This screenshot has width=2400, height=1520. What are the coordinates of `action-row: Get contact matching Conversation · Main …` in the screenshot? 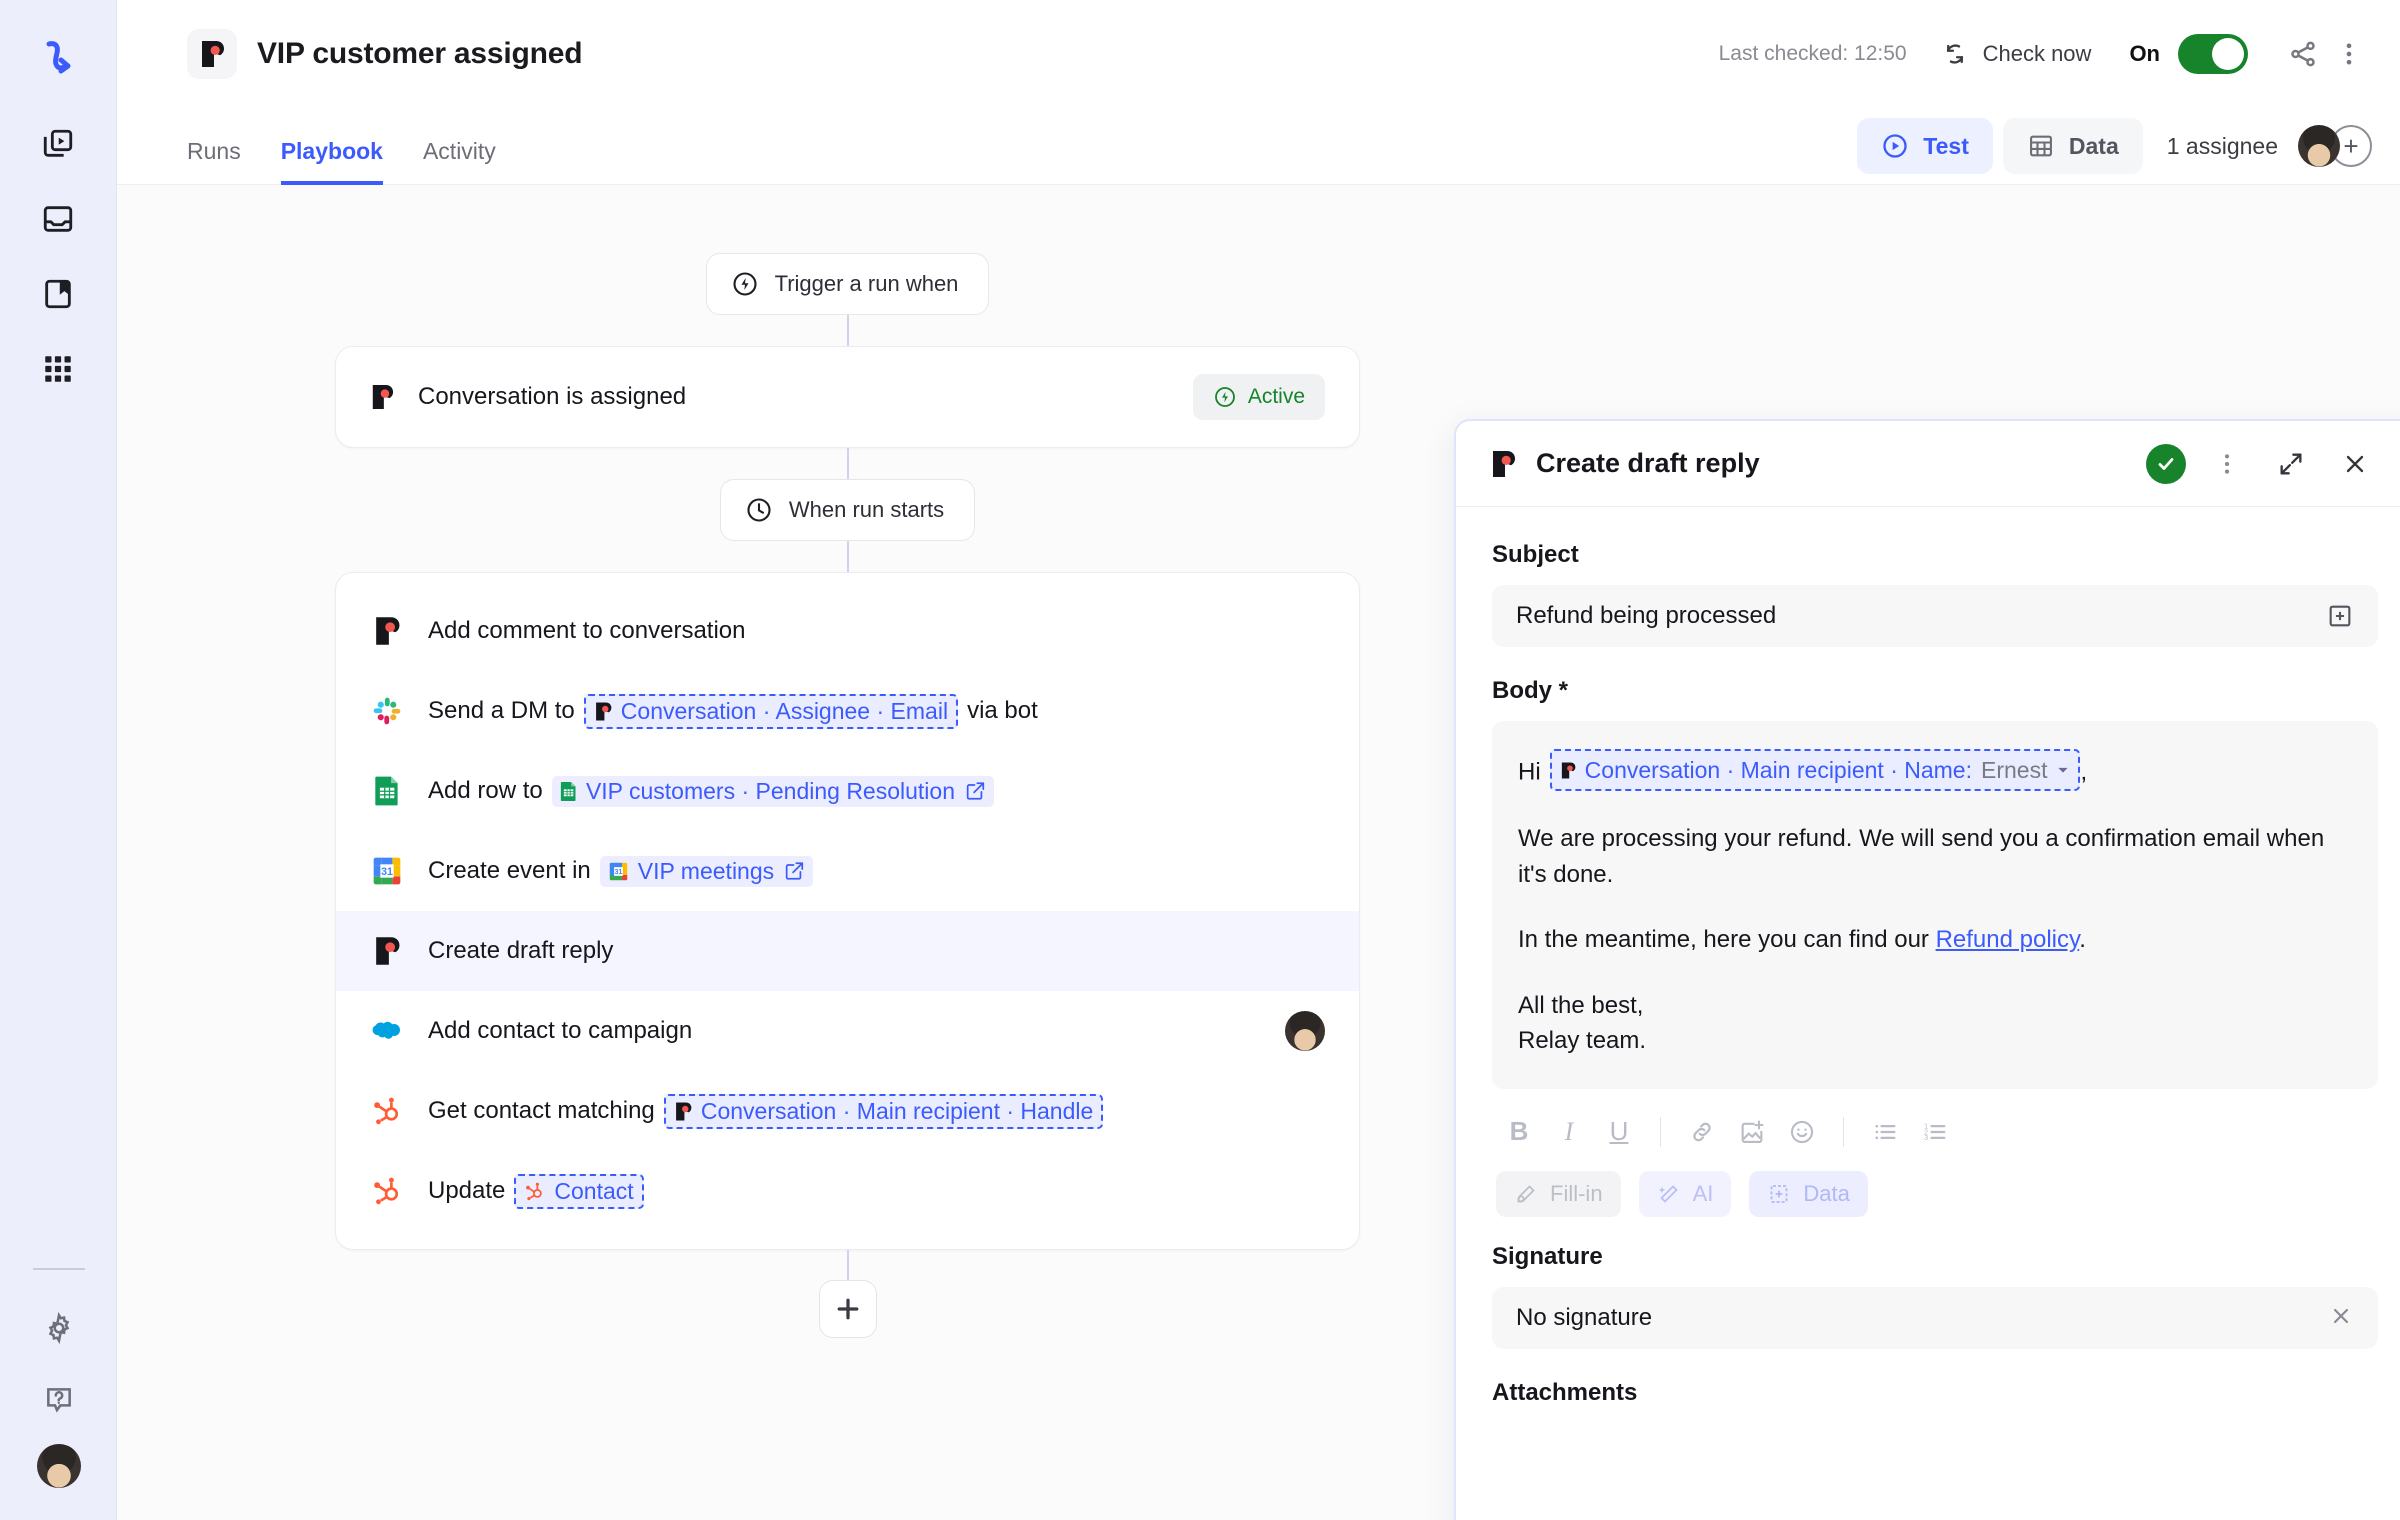 It's located at (847, 1111).